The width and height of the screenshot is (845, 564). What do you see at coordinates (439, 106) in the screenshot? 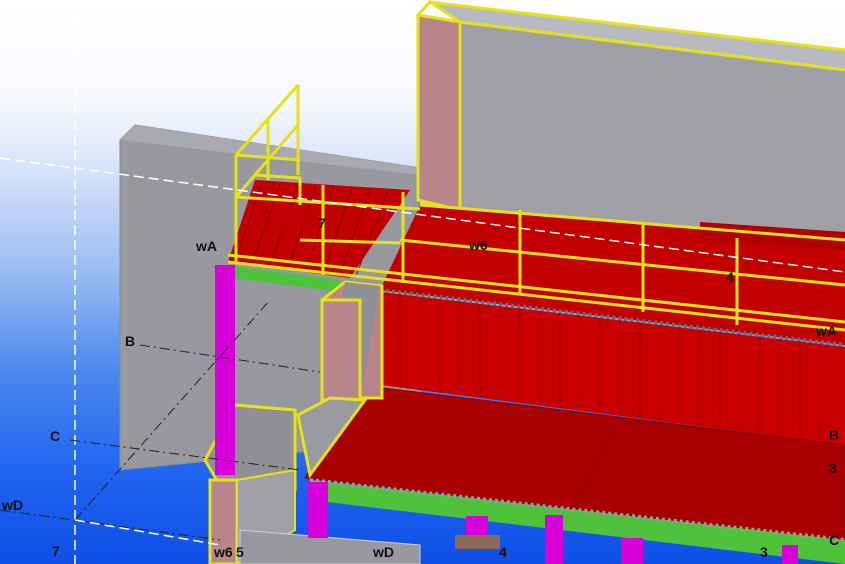
I see `upper-pink-pillar` at bounding box center [439, 106].